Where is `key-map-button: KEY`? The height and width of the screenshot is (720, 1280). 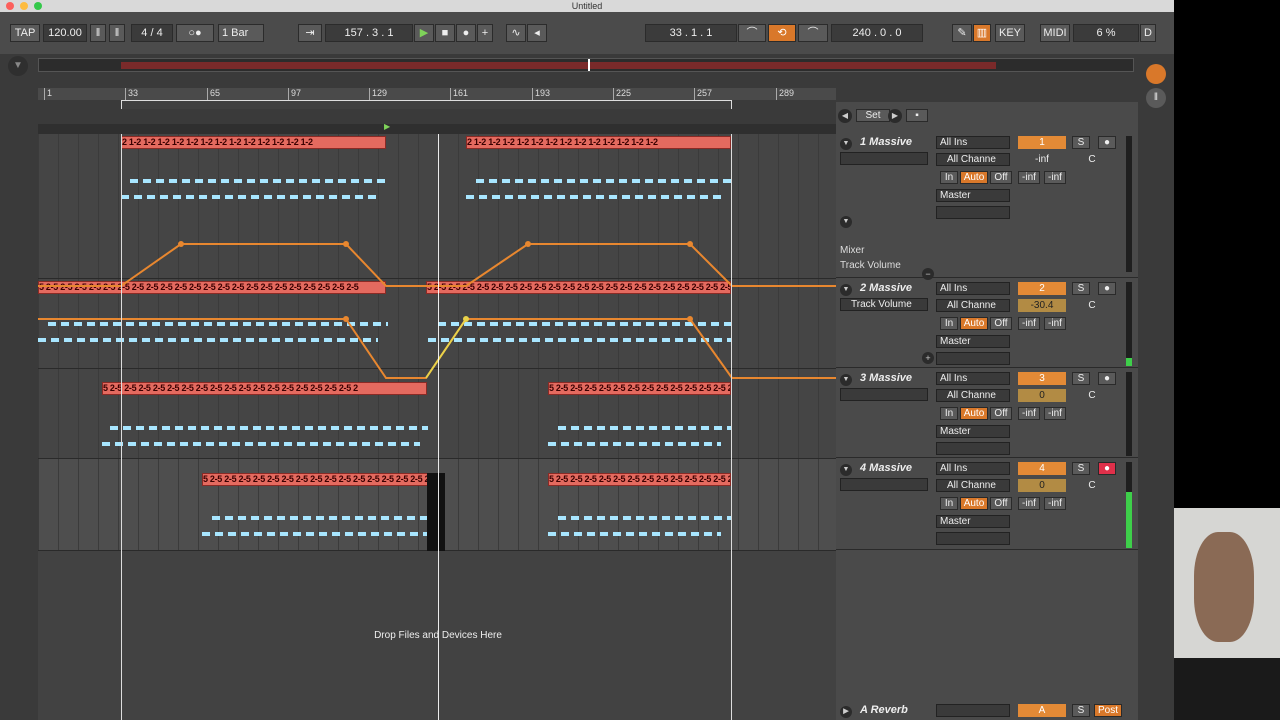
key-map-button: KEY is located at coordinates (1010, 33).